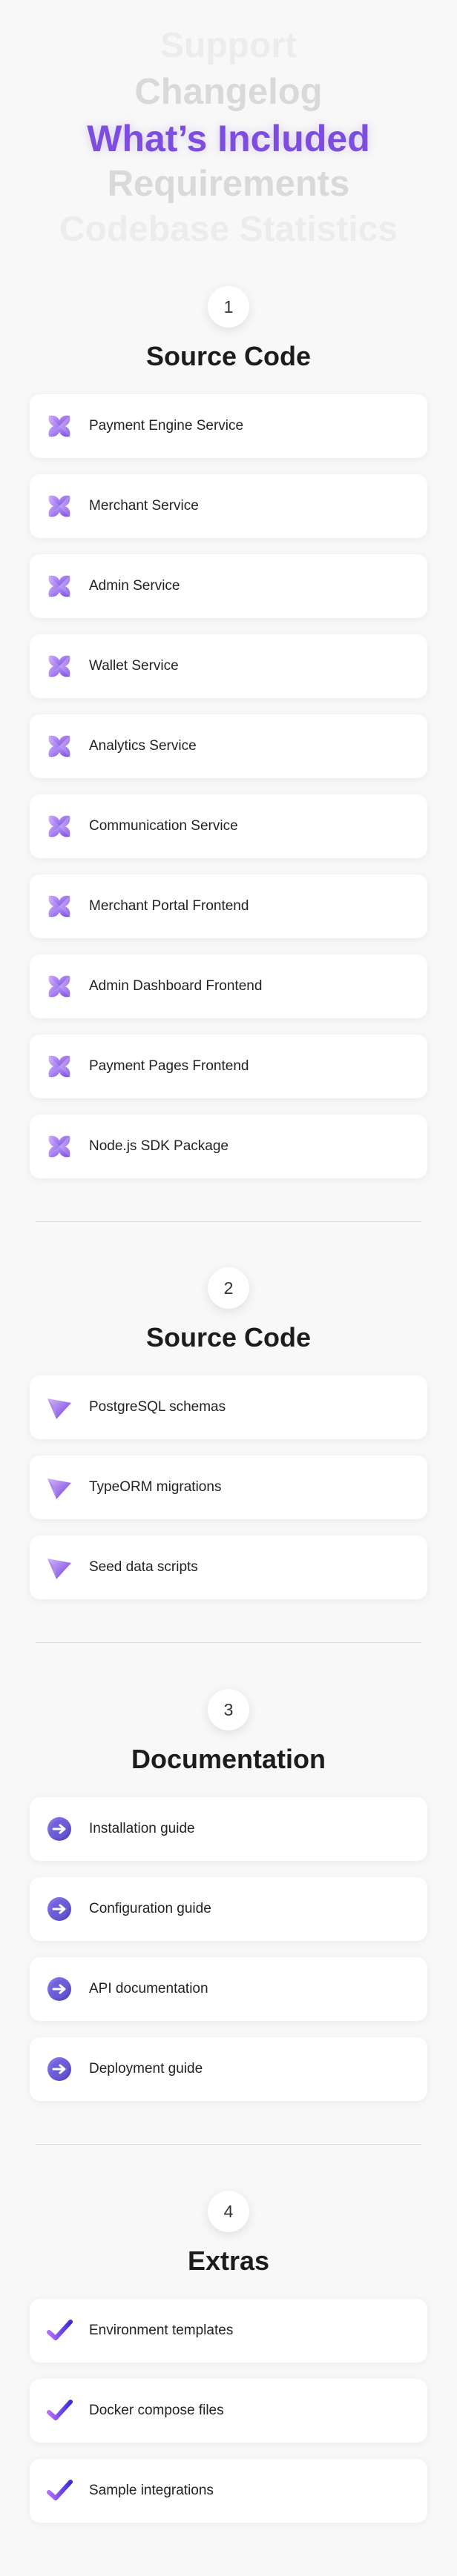 The width and height of the screenshot is (457, 2576). I want to click on item-card-typeorm-migrations: TypeORM migrations, so click(228, 1487).